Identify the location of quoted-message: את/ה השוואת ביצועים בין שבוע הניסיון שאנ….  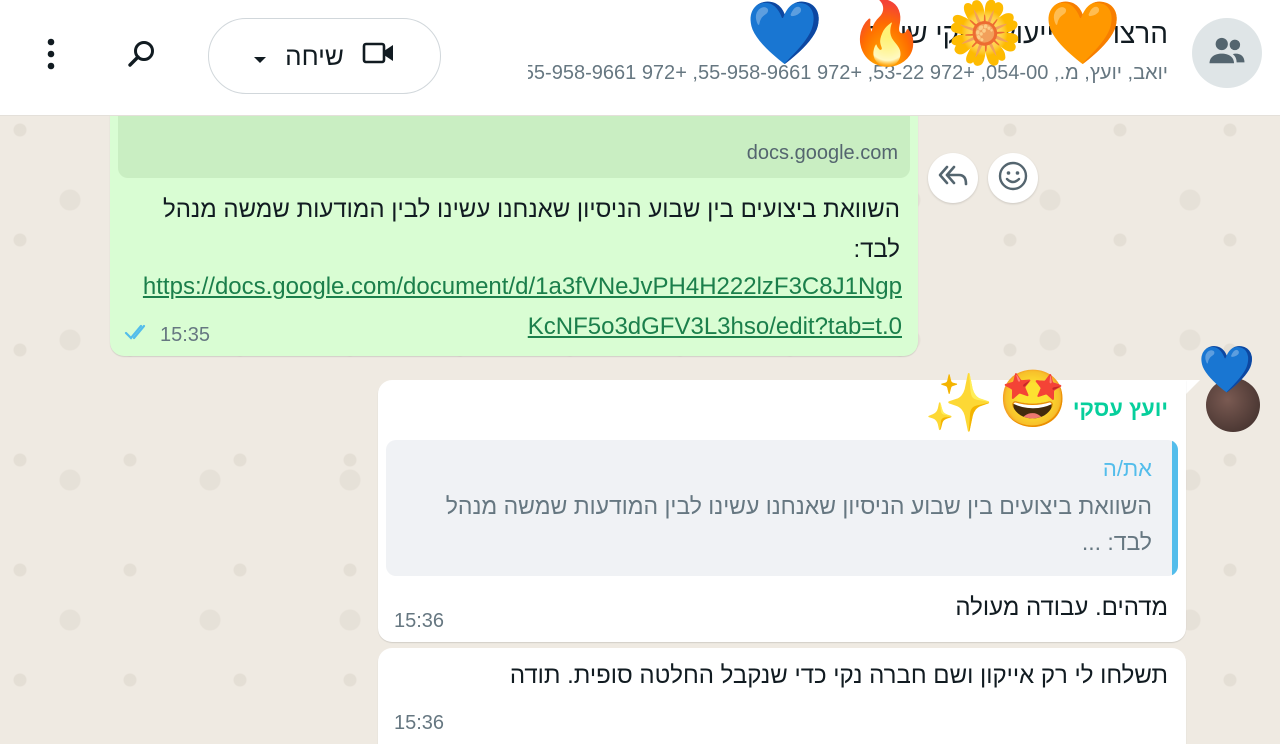
(782, 508).